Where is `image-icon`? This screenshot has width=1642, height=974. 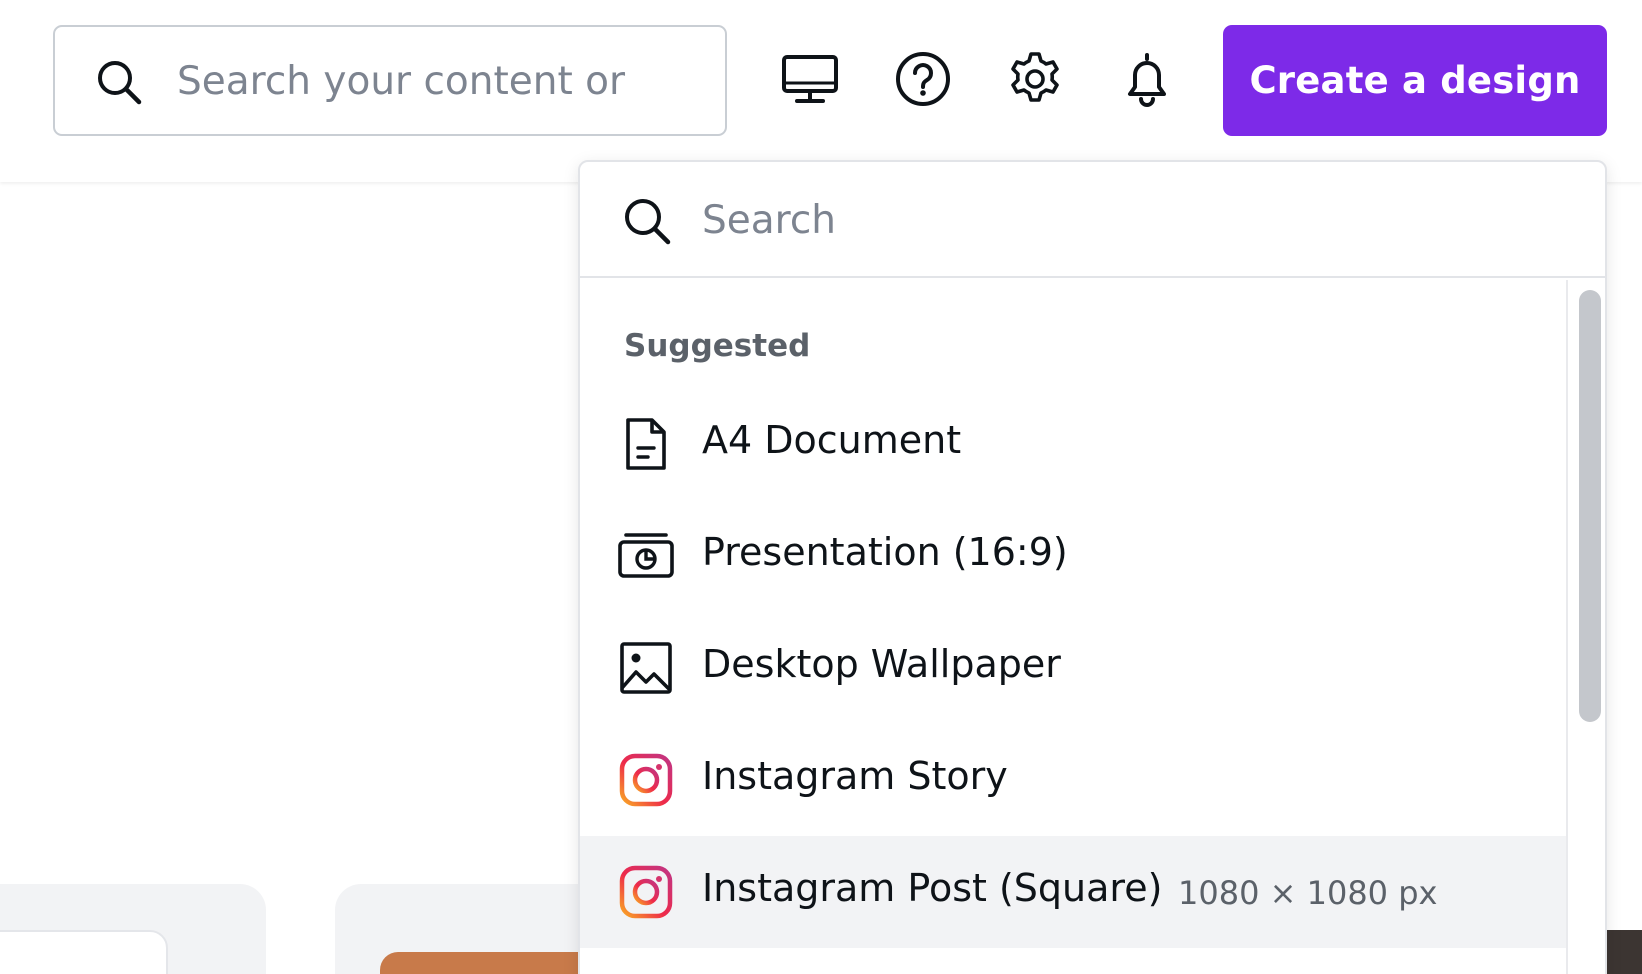 image-icon is located at coordinates (646, 668).